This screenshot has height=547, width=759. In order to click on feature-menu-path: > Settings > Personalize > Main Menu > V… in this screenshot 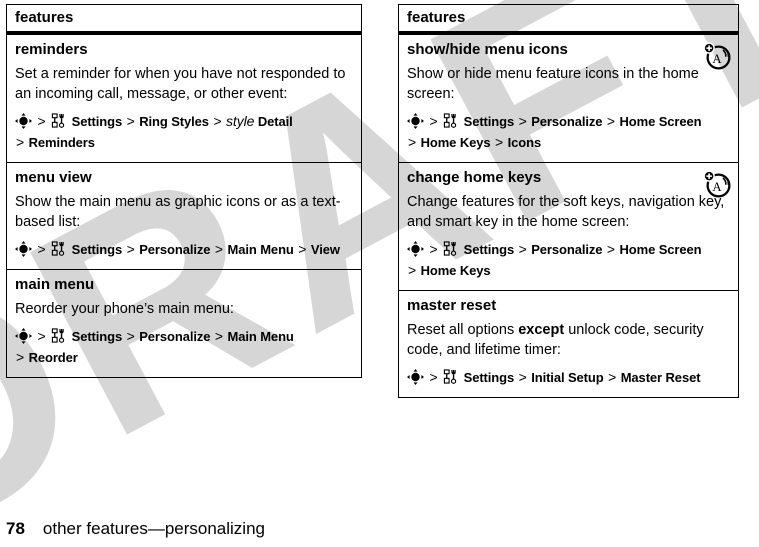, I will do `click(184, 249)`.